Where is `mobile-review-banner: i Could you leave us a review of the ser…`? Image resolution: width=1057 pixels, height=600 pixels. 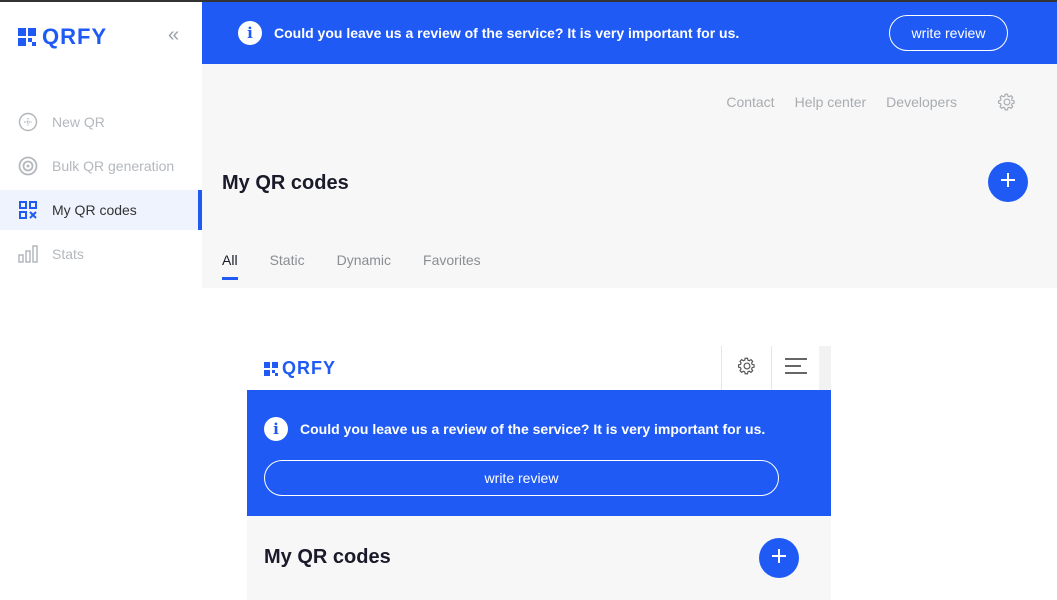
mobile-review-banner: i Could you leave us a review of the ser… is located at coordinates (539, 453).